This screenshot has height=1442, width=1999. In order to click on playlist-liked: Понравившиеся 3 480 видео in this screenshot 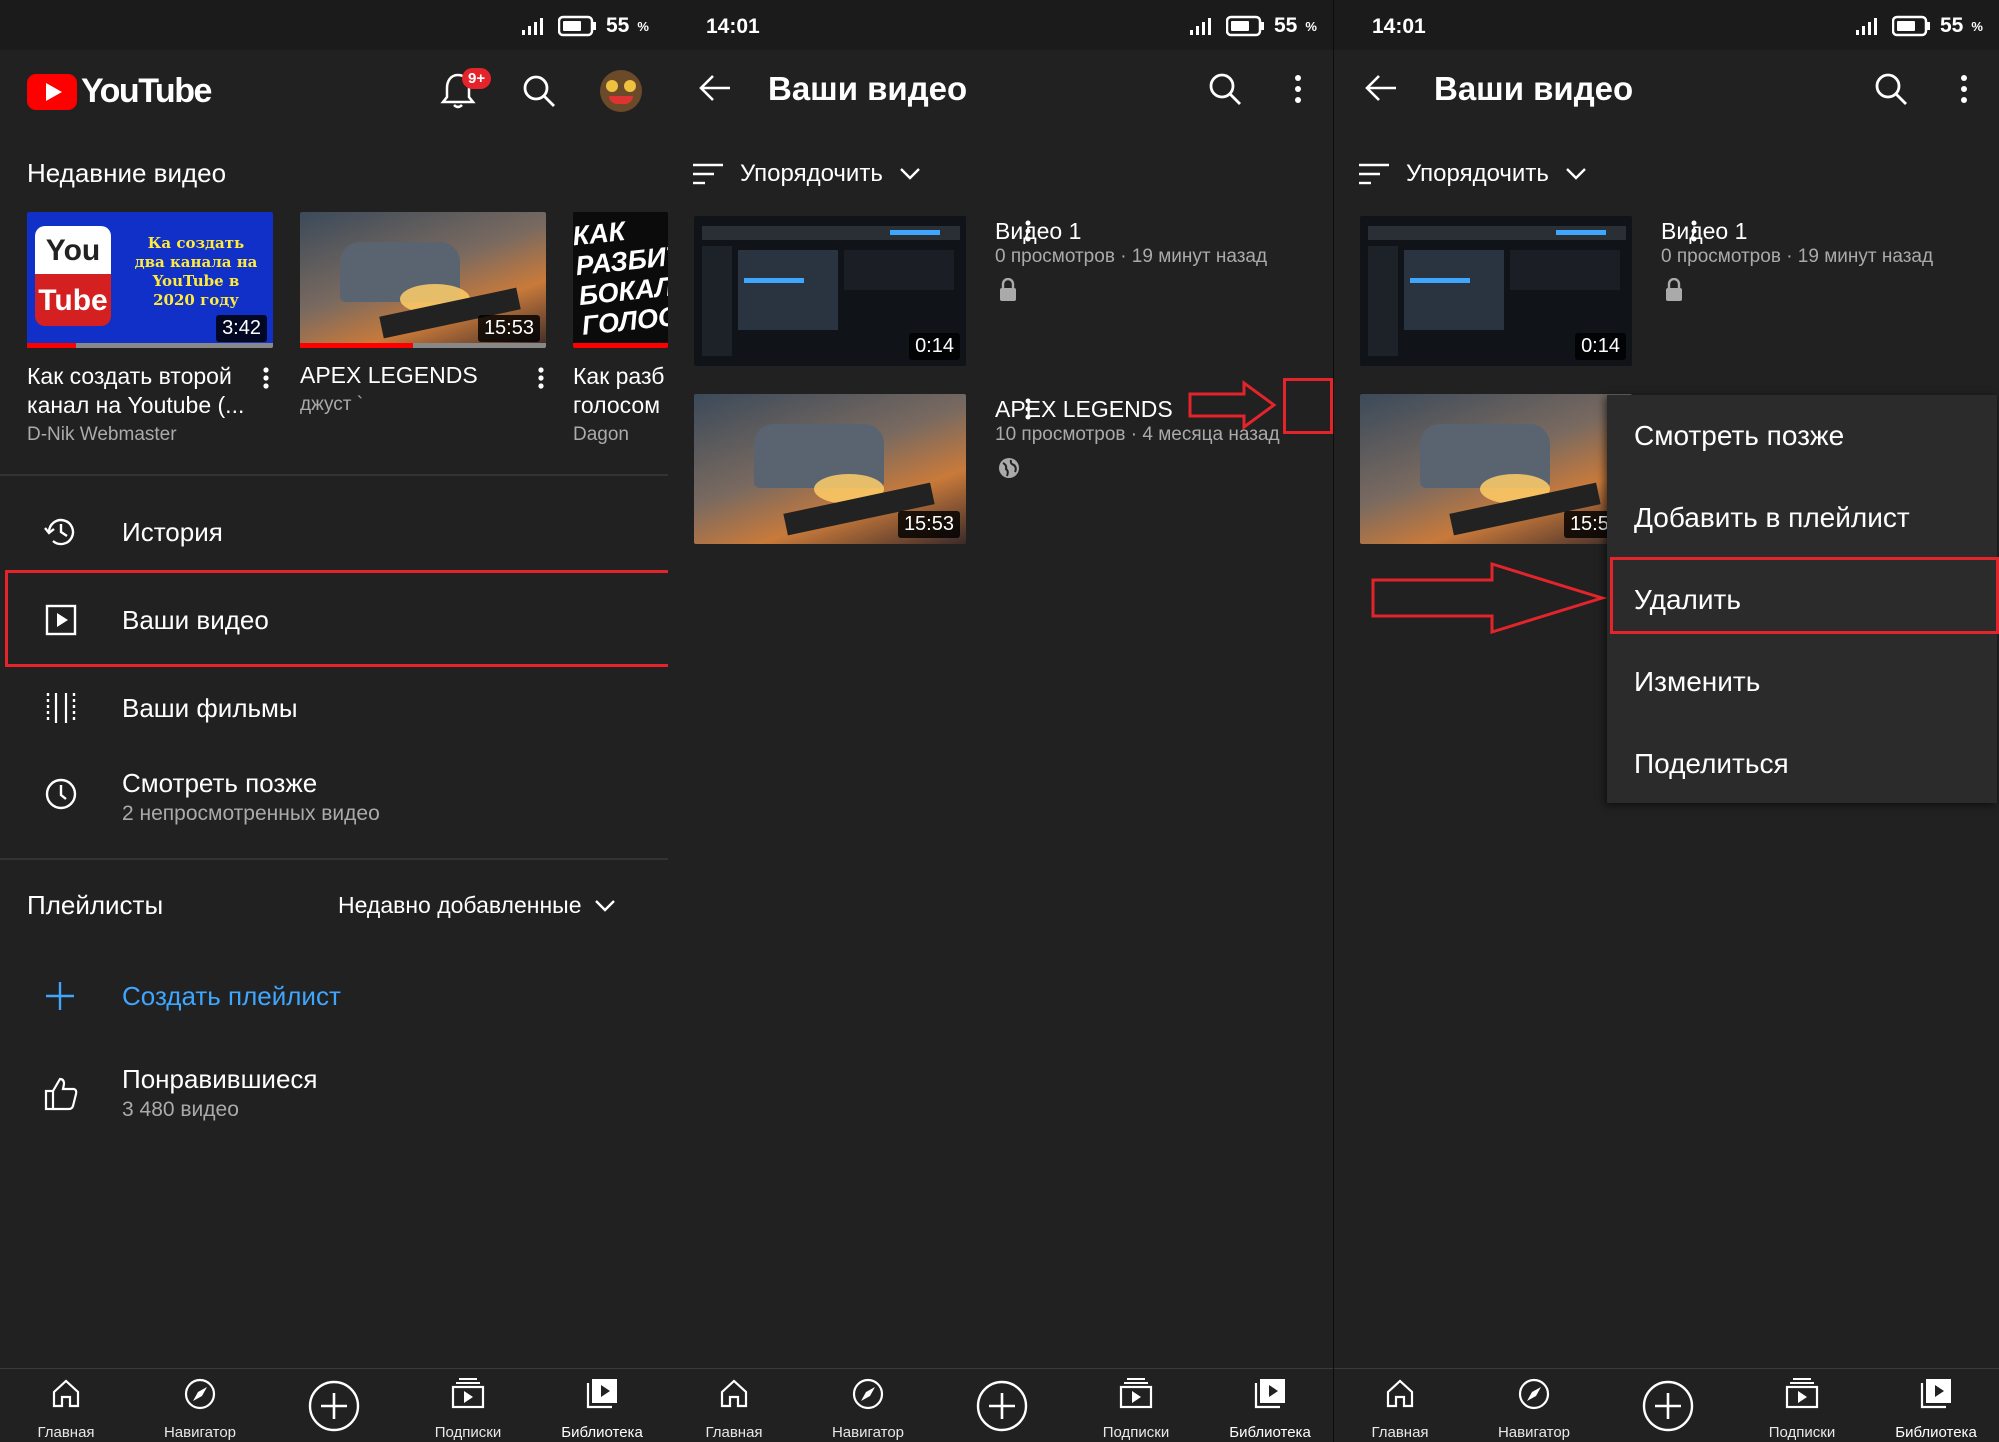, I will do `click(334, 1093)`.